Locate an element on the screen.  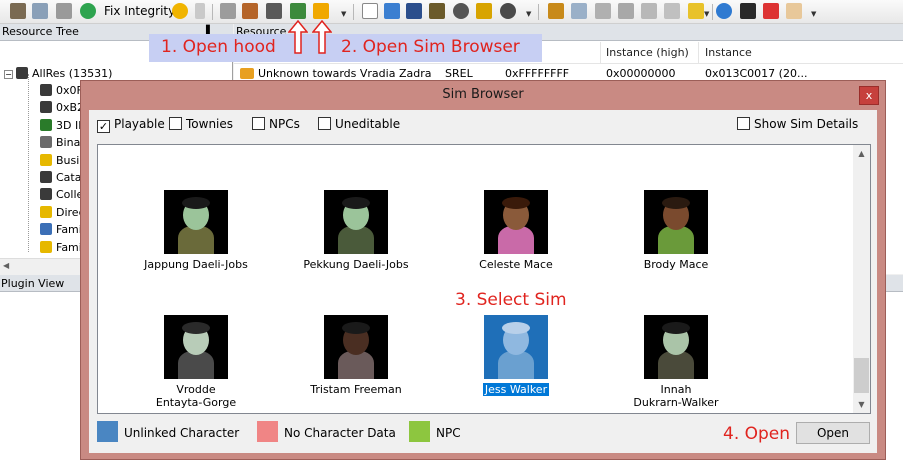
checkmark-icon: ✓ is located at coordinates (103, 126).